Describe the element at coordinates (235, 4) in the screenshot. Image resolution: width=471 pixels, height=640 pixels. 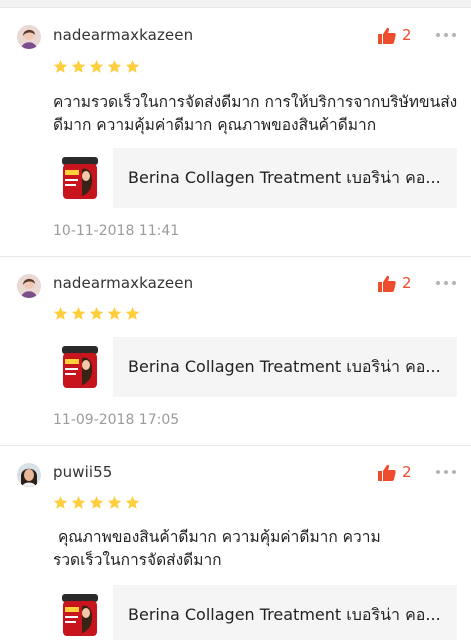
I see `top-divider` at that location.